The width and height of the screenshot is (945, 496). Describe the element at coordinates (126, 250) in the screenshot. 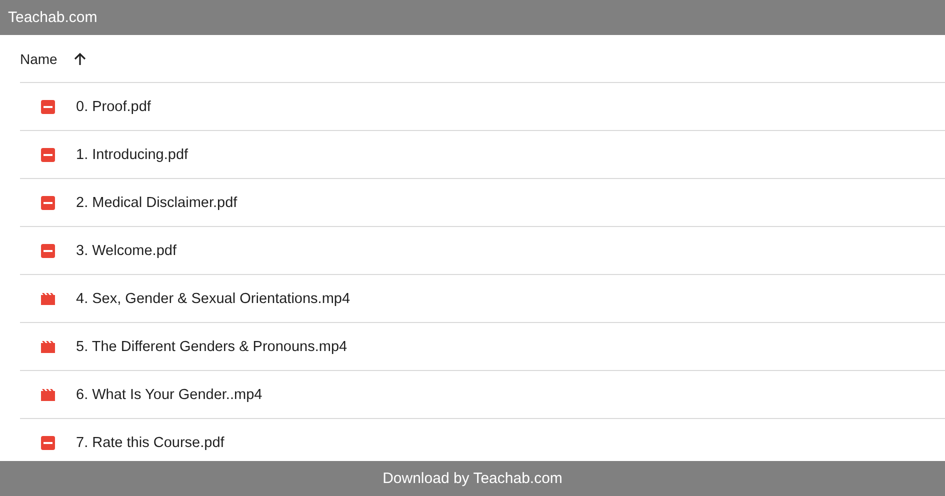

I see `file-name: 3. Welcome.pdf` at that location.